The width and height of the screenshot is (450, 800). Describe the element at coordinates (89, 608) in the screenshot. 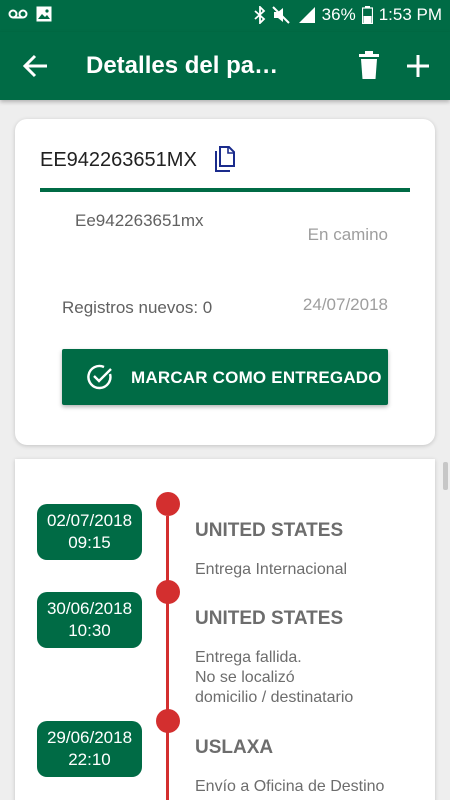

I see `event-date: 30/06/2018` at that location.